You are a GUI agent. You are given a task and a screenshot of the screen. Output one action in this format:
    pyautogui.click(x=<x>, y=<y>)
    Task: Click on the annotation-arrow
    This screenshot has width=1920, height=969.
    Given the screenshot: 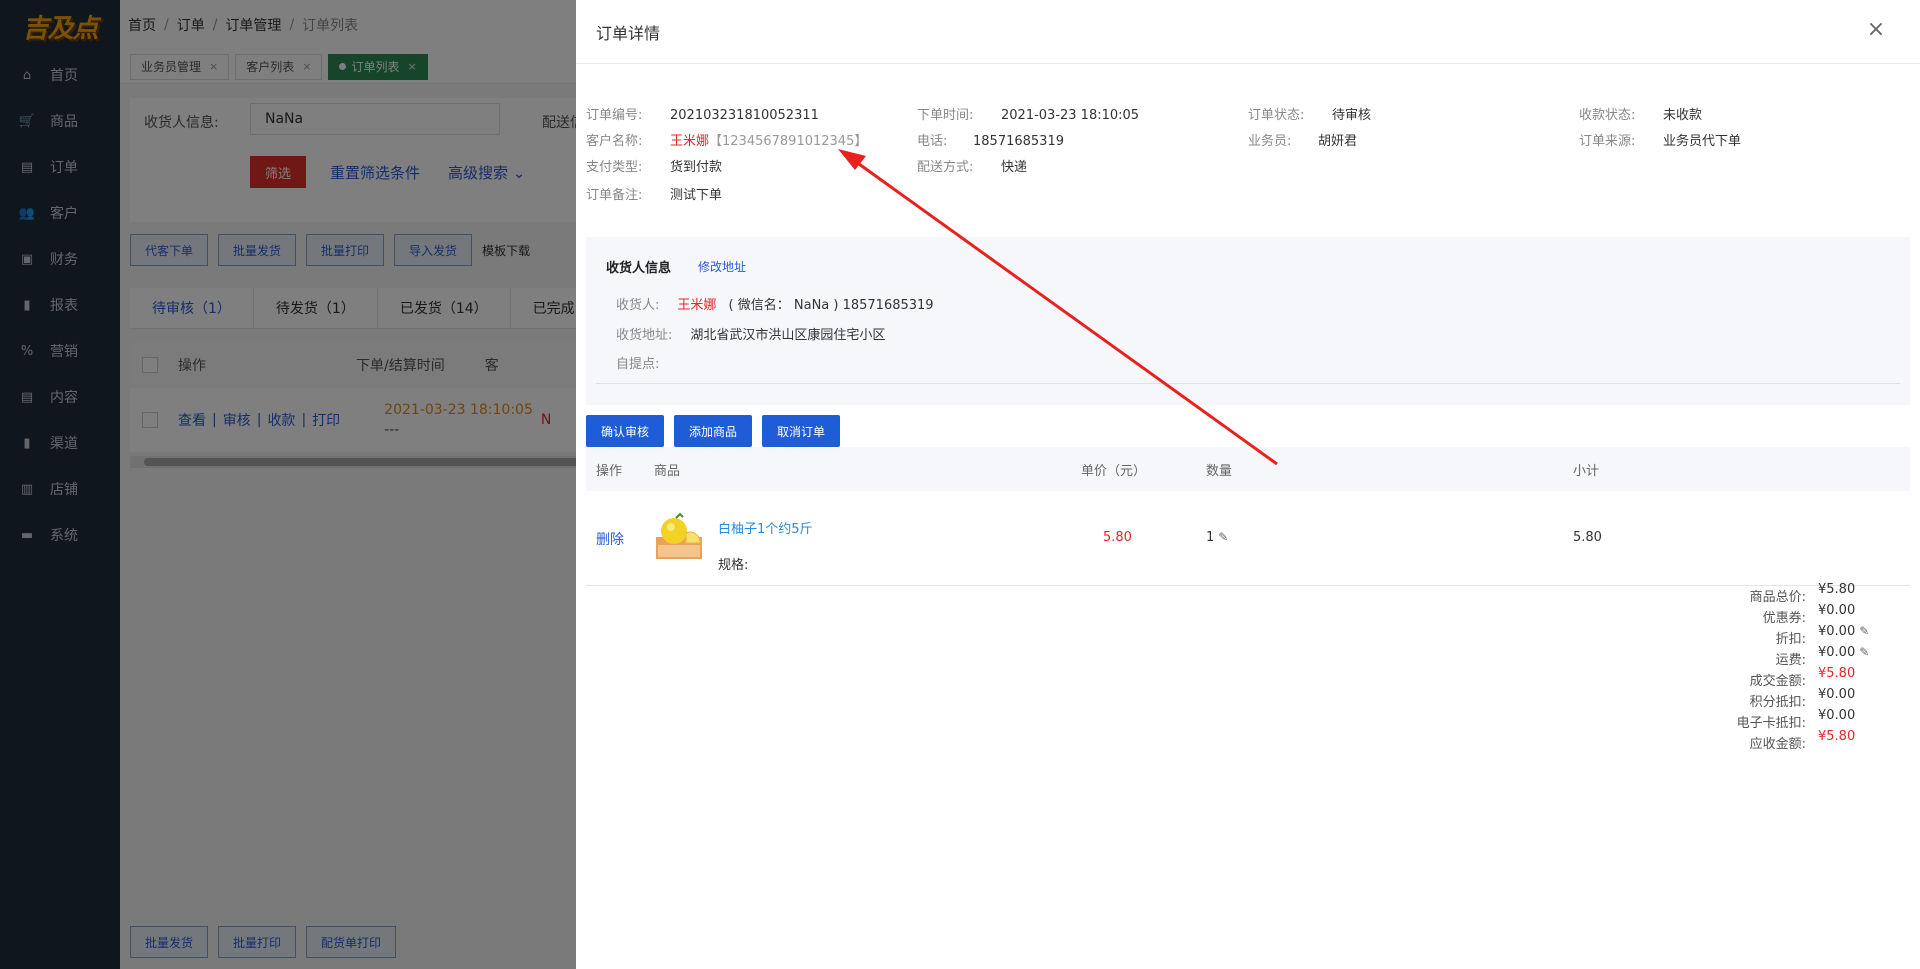 What is the action you would take?
    pyautogui.click(x=1058, y=307)
    